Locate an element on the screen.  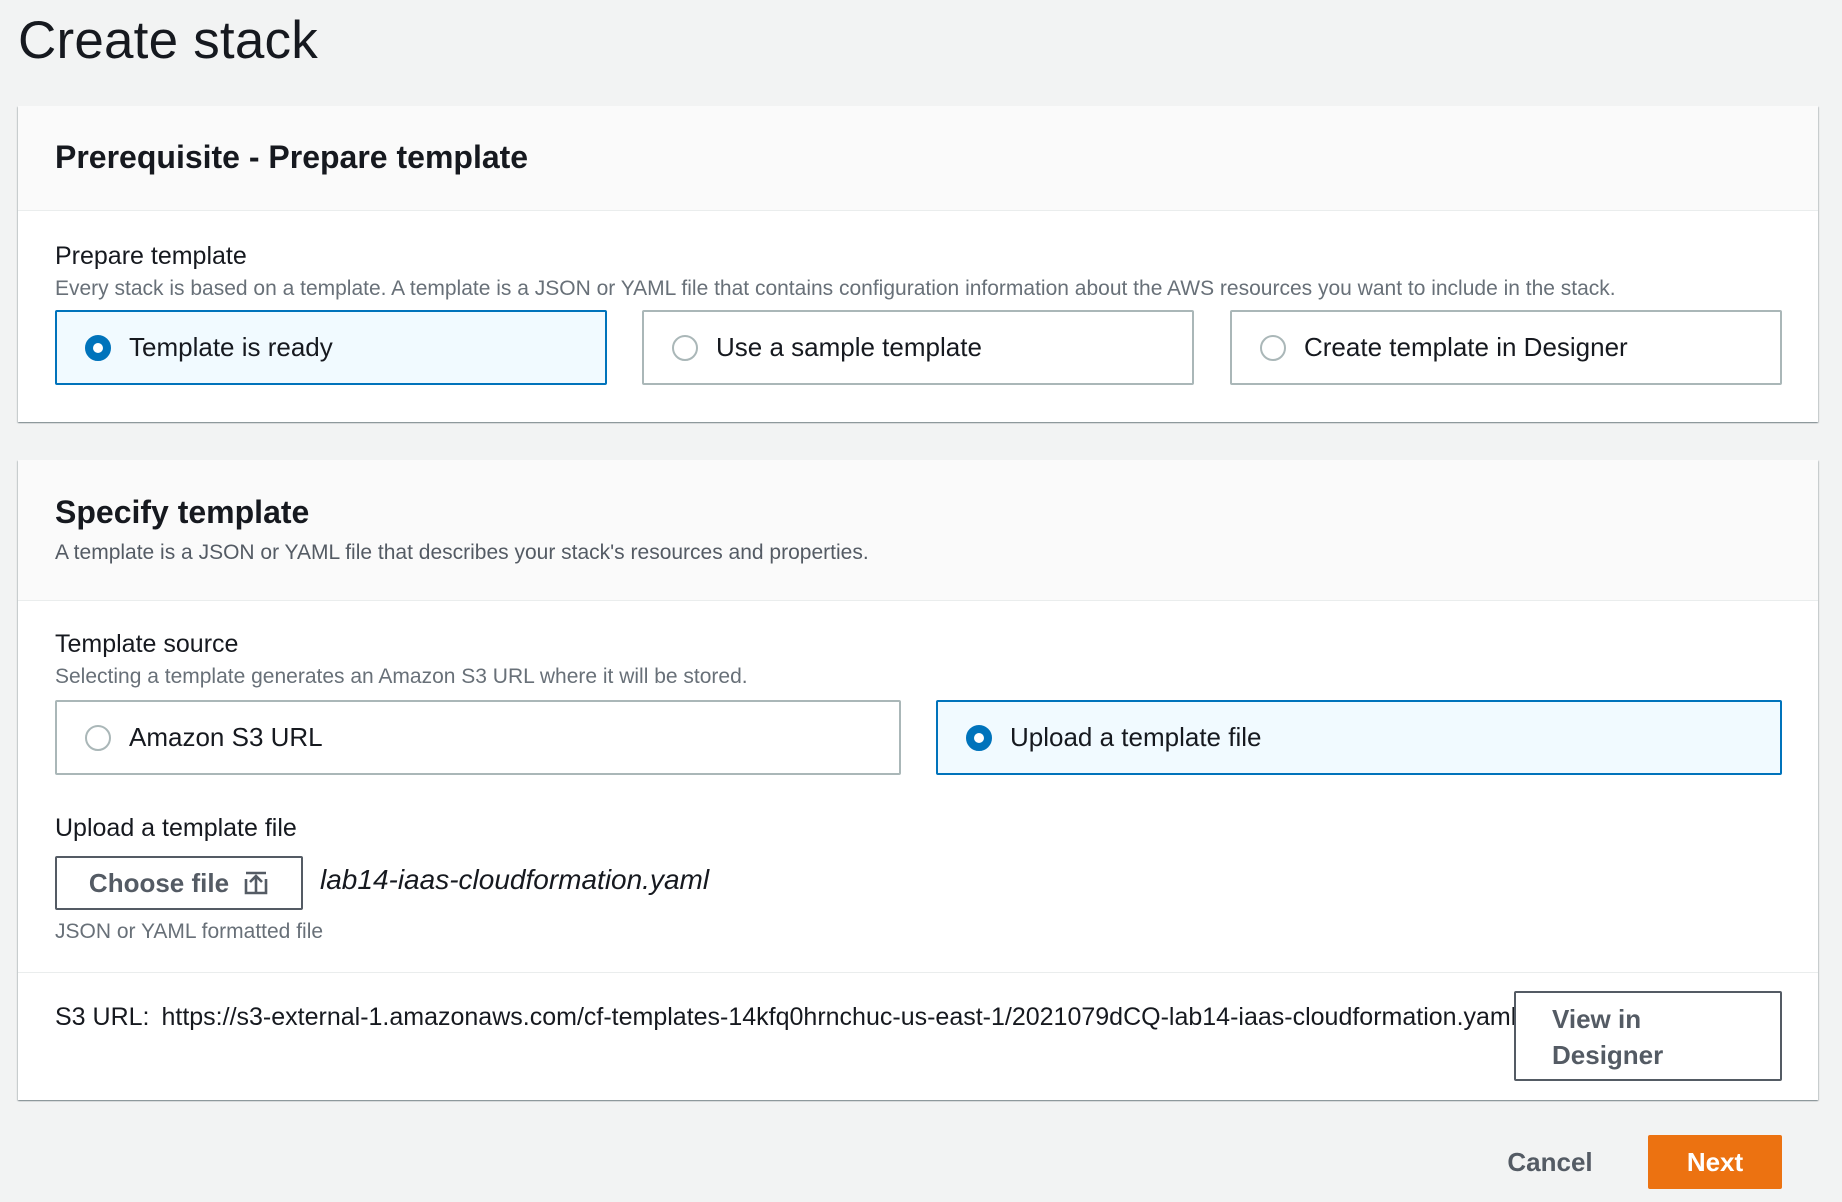
next-button: Next is located at coordinates (1715, 1162).